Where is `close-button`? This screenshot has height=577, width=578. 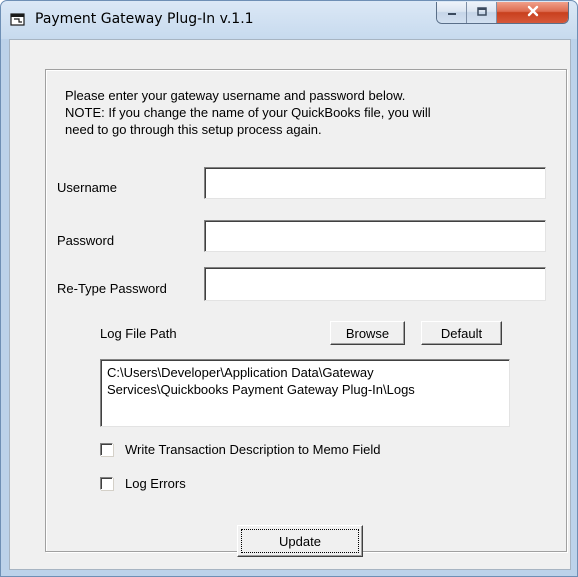
close-button is located at coordinates (532, 12).